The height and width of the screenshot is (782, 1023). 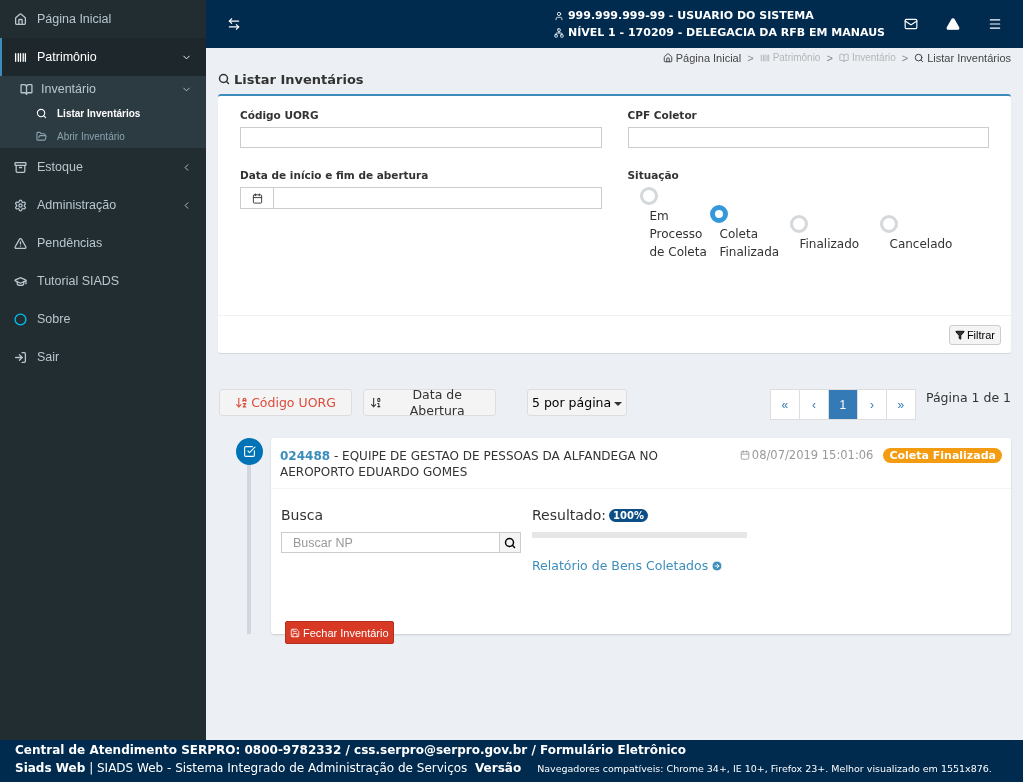 I want to click on caret-icon, so click(x=618, y=403).